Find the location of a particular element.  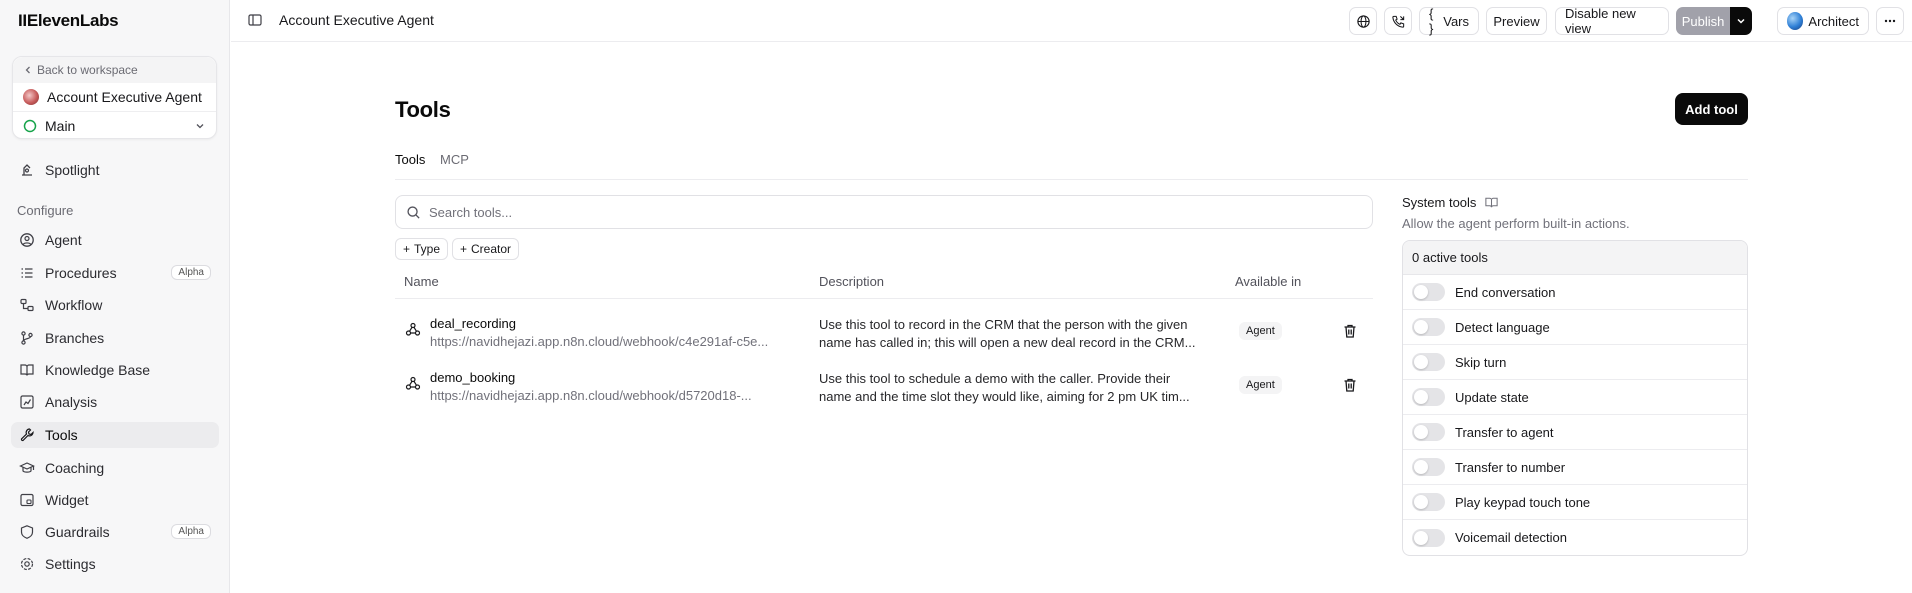

chart-icon is located at coordinates (27, 402).